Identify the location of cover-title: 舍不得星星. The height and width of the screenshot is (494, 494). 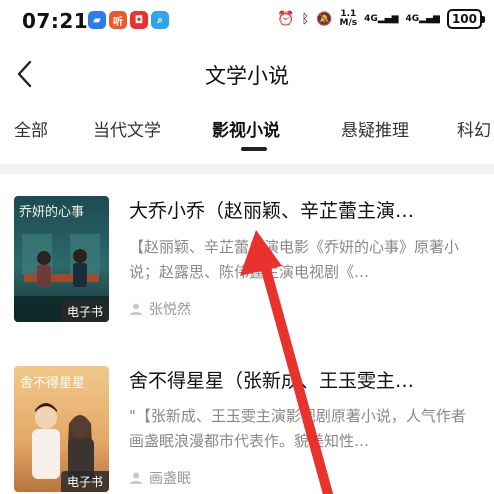
(53, 383).